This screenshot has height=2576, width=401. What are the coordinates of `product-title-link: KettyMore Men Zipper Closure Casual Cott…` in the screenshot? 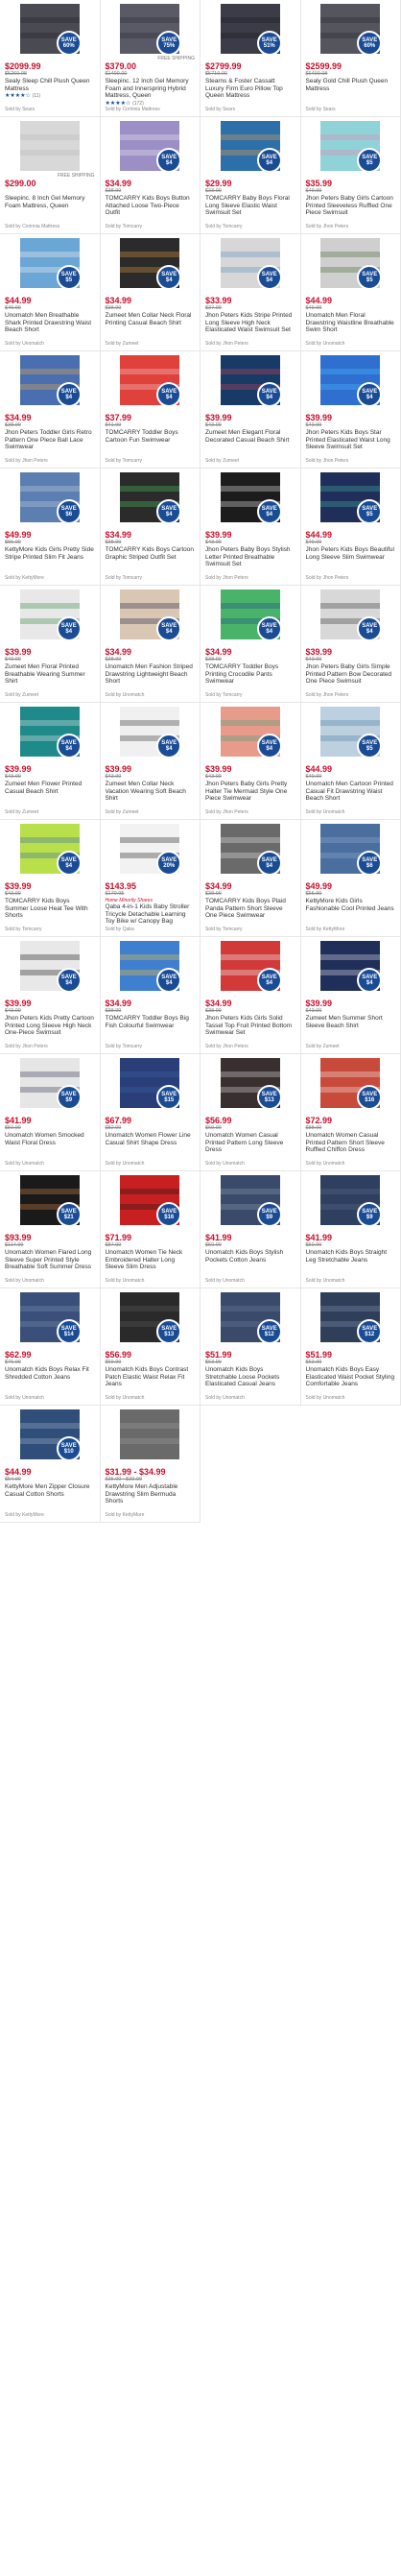 It's located at (50, 1490).